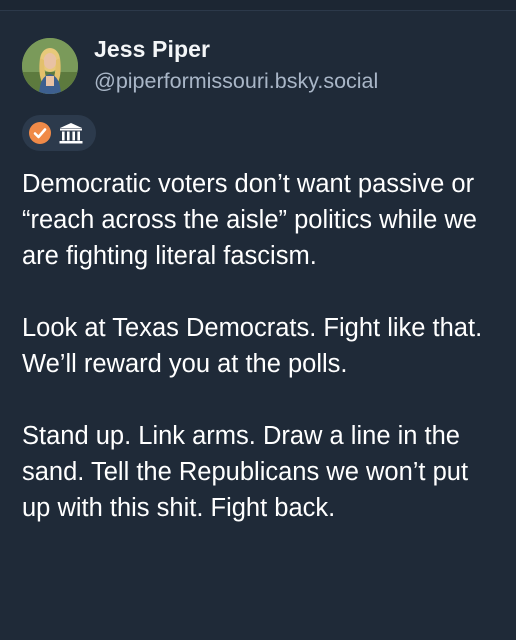 This screenshot has height=640, width=516. What do you see at coordinates (258, 5) in the screenshot?
I see `top-divider` at bounding box center [258, 5].